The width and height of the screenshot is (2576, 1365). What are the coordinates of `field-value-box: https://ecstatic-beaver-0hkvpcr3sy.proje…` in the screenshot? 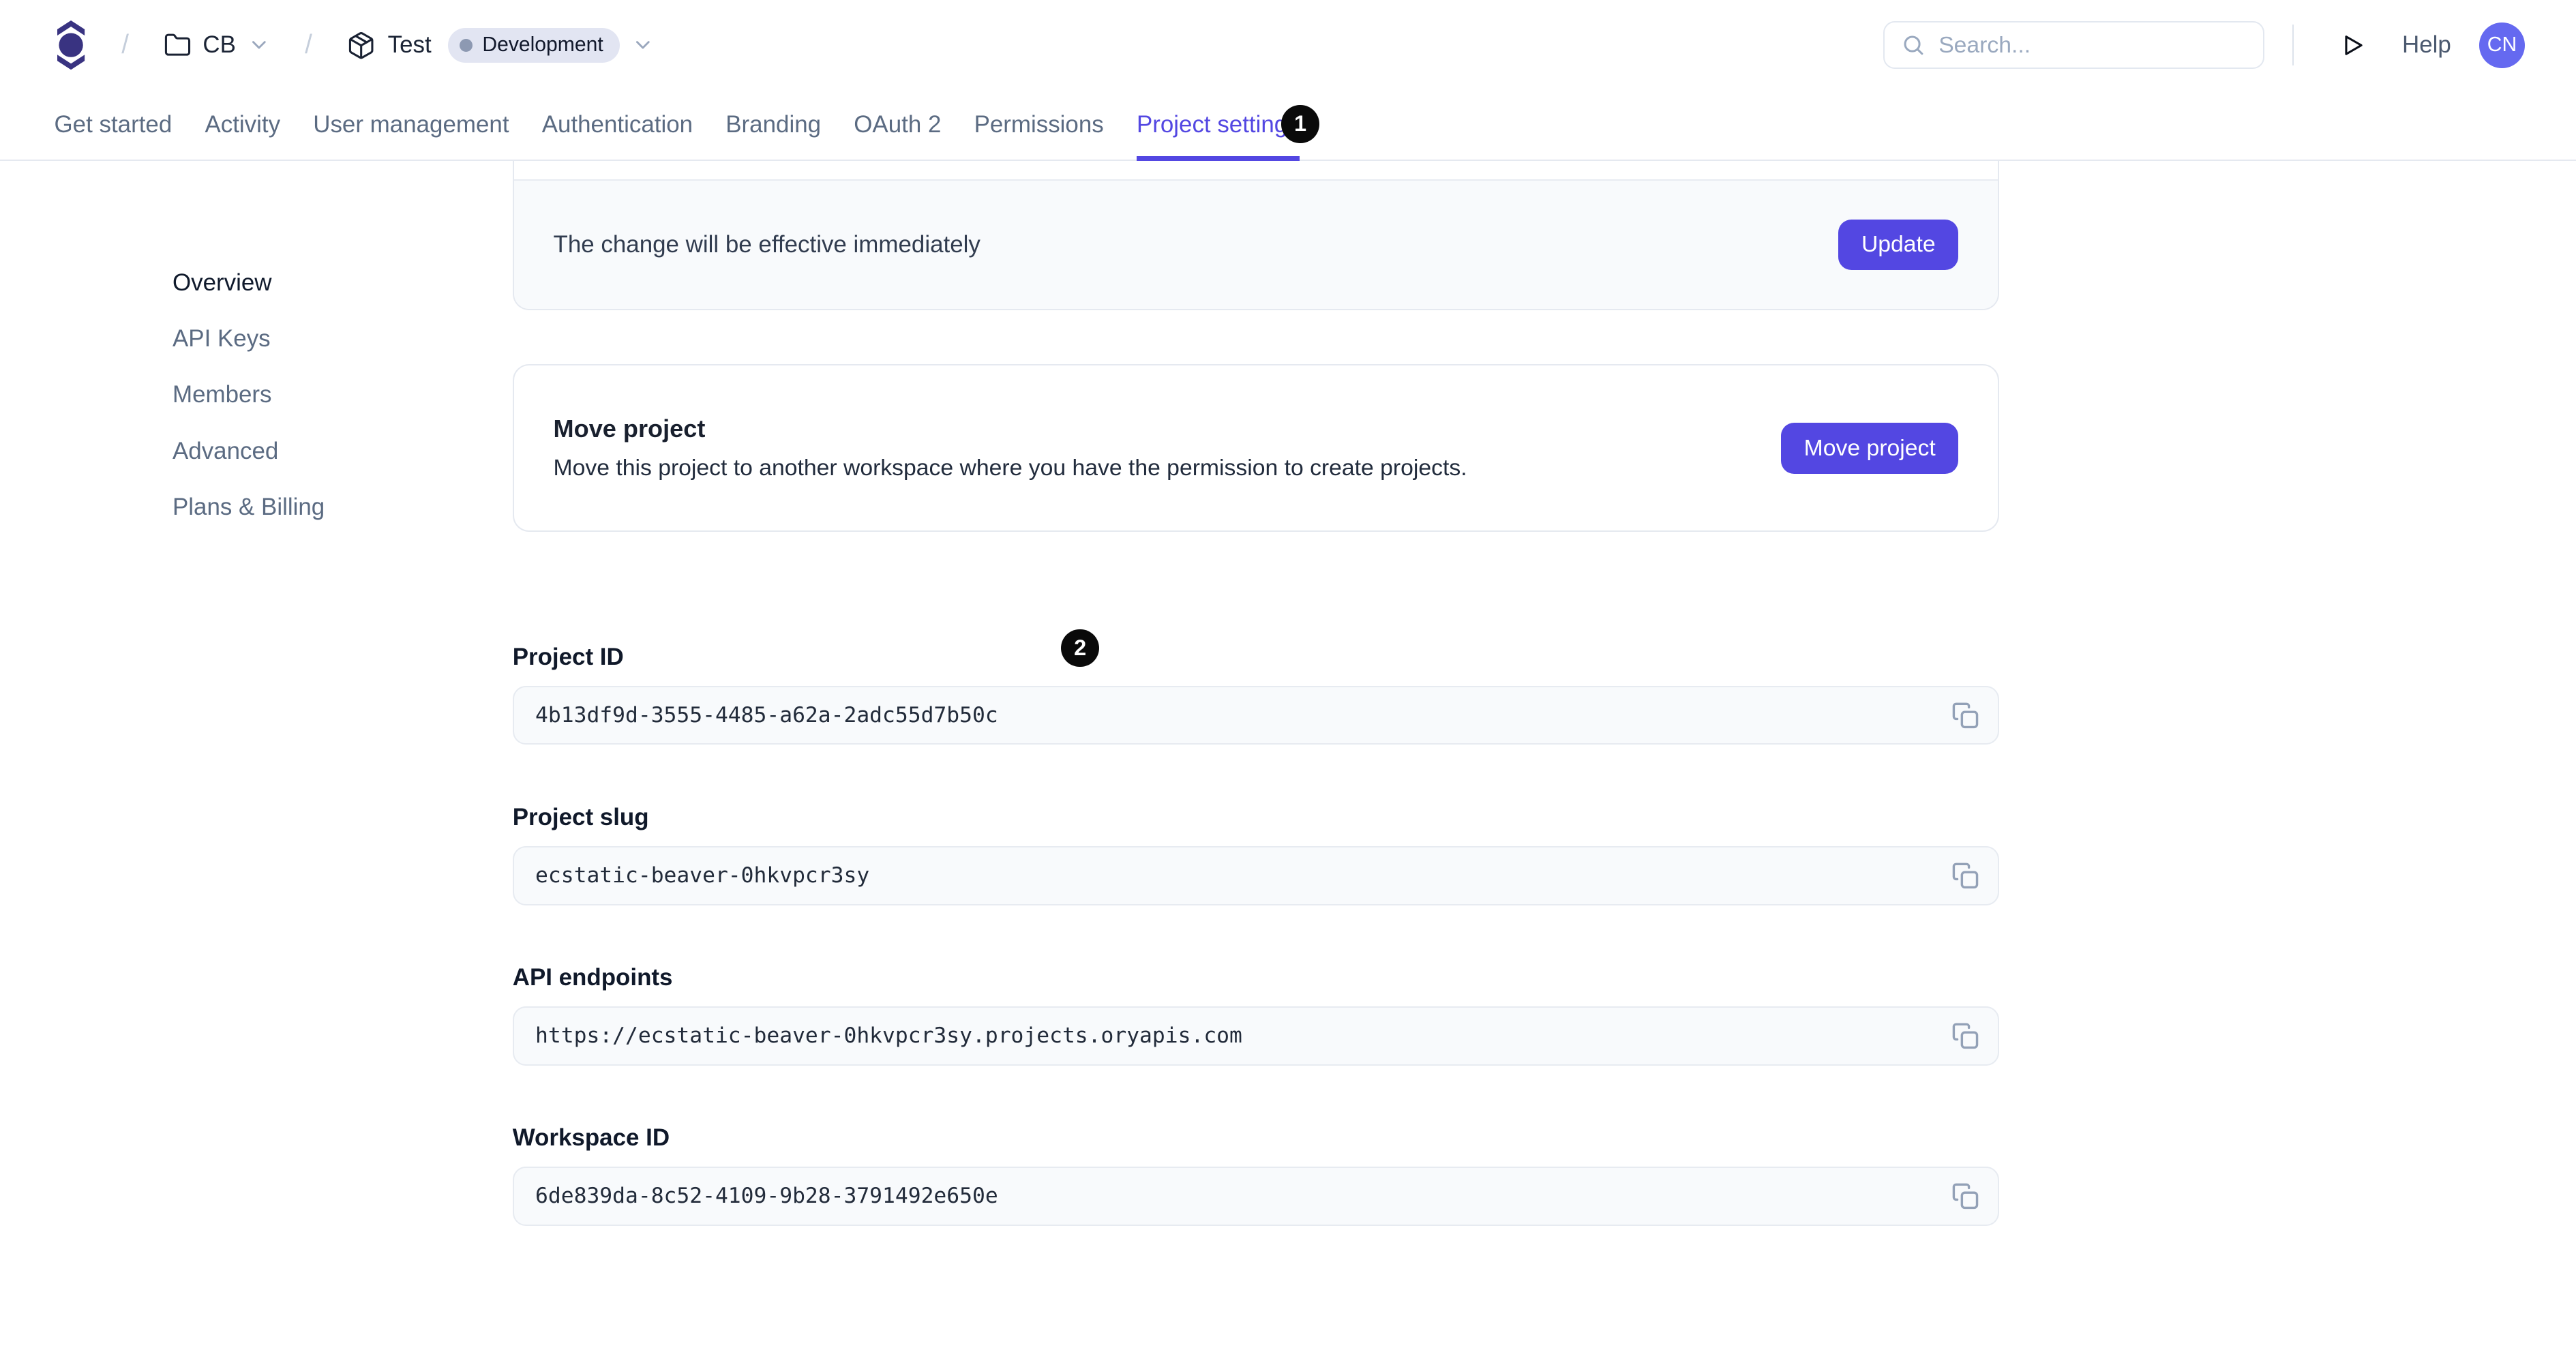 It's located at (1256, 1036).